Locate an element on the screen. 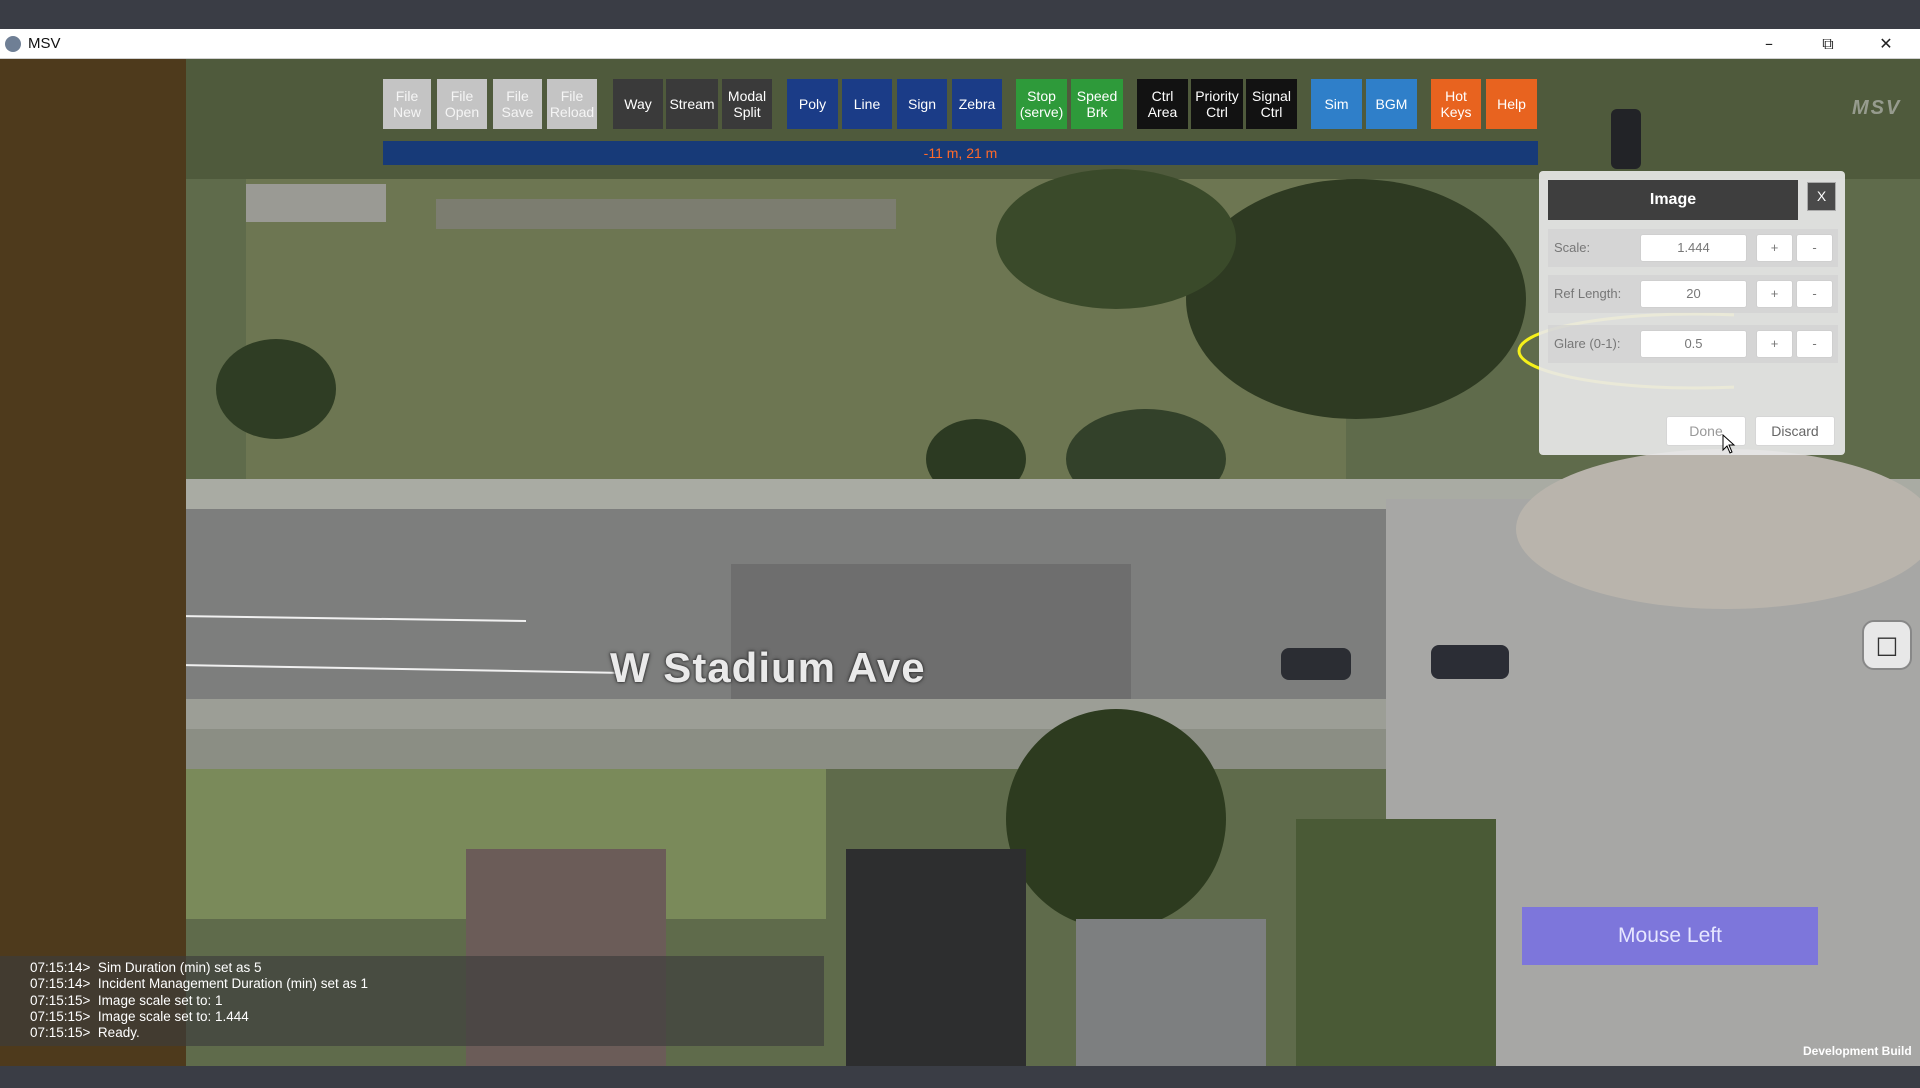 This screenshot has height=1088, width=1920. scale-input: 1.444 is located at coordinates (1693, 248).